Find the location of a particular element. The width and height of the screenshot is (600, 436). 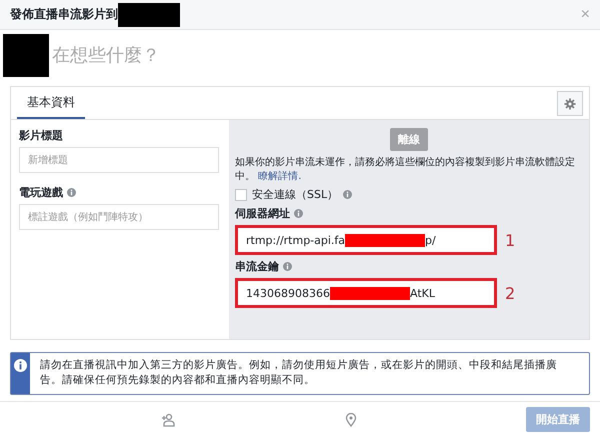

checkbox-label: 安全連線（SSL） is located at coordinates (295, 194).